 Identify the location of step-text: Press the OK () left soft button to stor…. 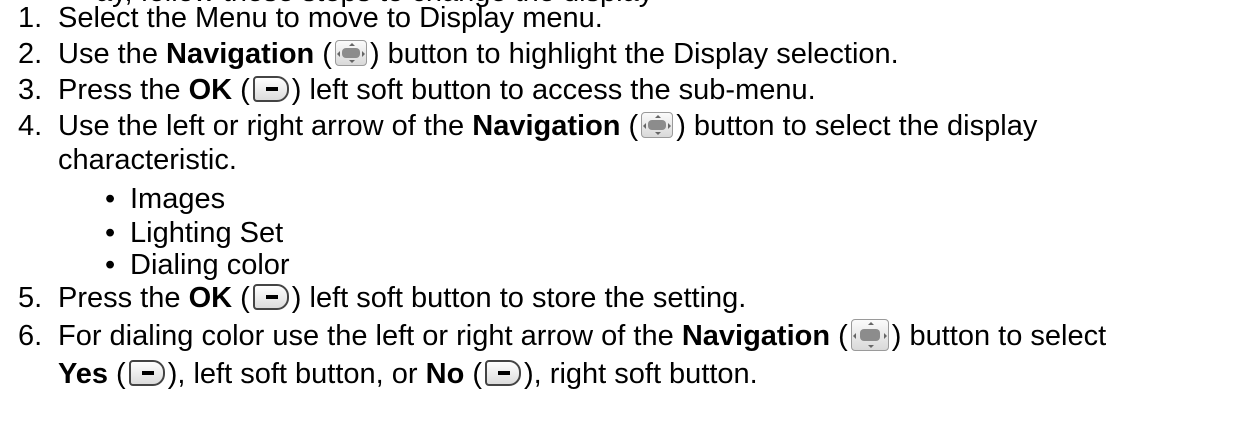
(402, 298).